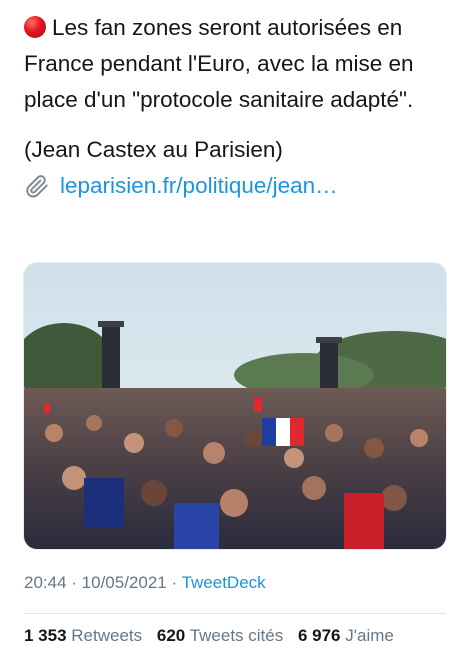 This screenshot has width=468, height=650. What do you see at coordinates (153, 149) in the screenshot?
I see `tweet-source-text: (Jean Castex au Parisien)` at bounding box center [153, 149].